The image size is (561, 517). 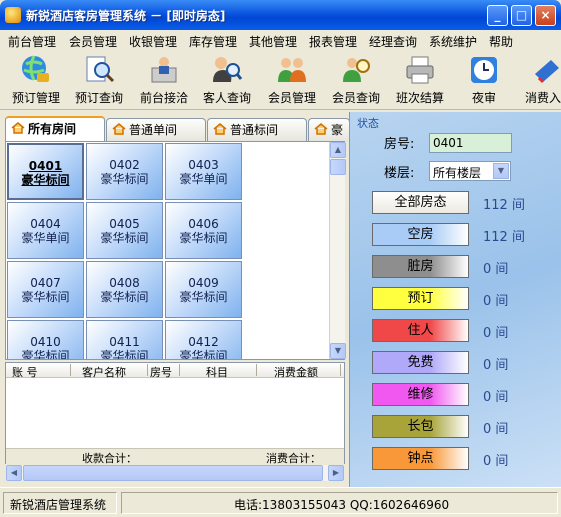 What do you see at coordinates (296, 372) in the screenshot?
I see `col-amount: 消费金额` at bounding box center [296, 372].